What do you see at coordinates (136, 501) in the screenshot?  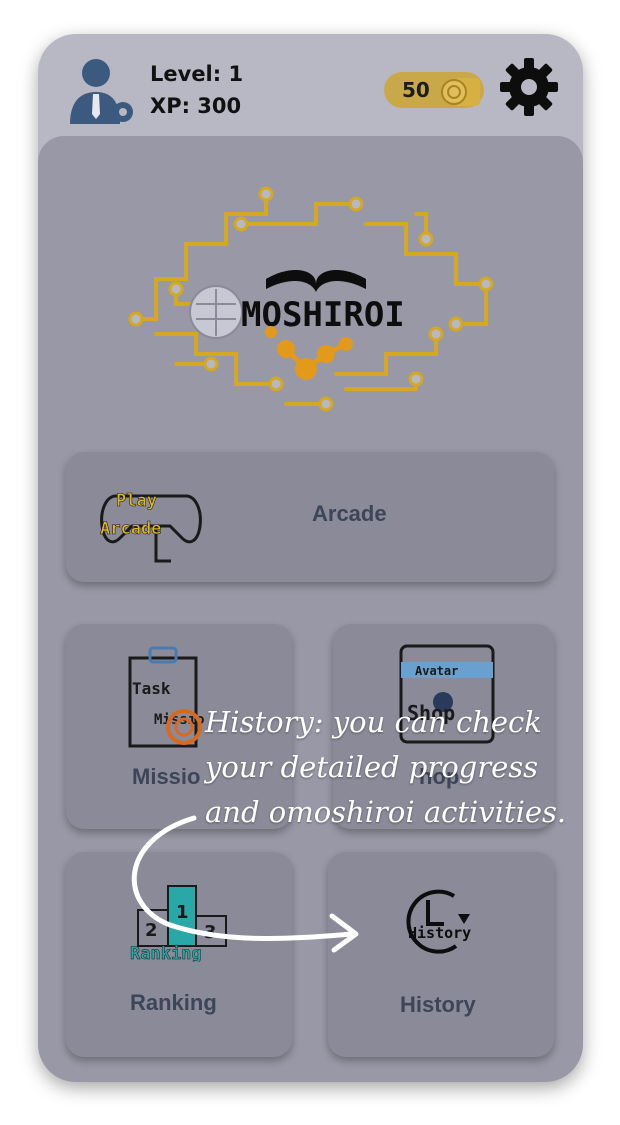 I see `svg-text: Play` at bounding box center [136, 501].